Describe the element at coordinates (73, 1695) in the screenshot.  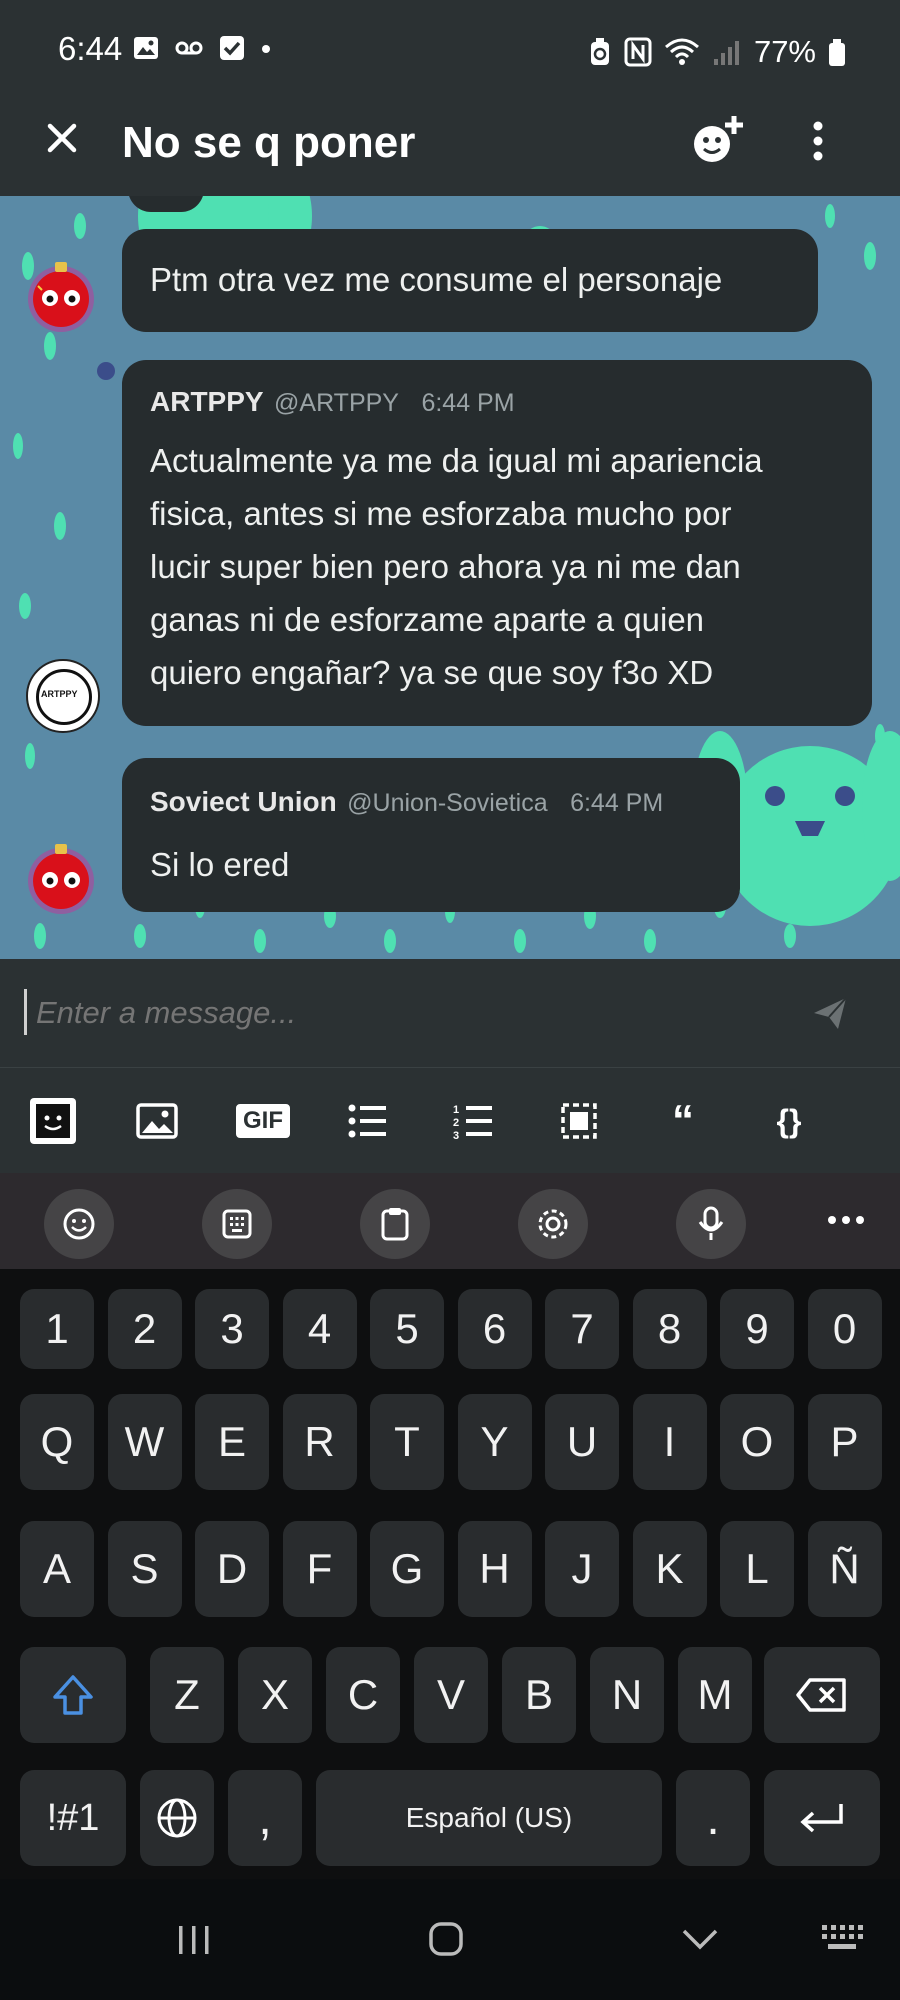
I see `shift-key` at that location.